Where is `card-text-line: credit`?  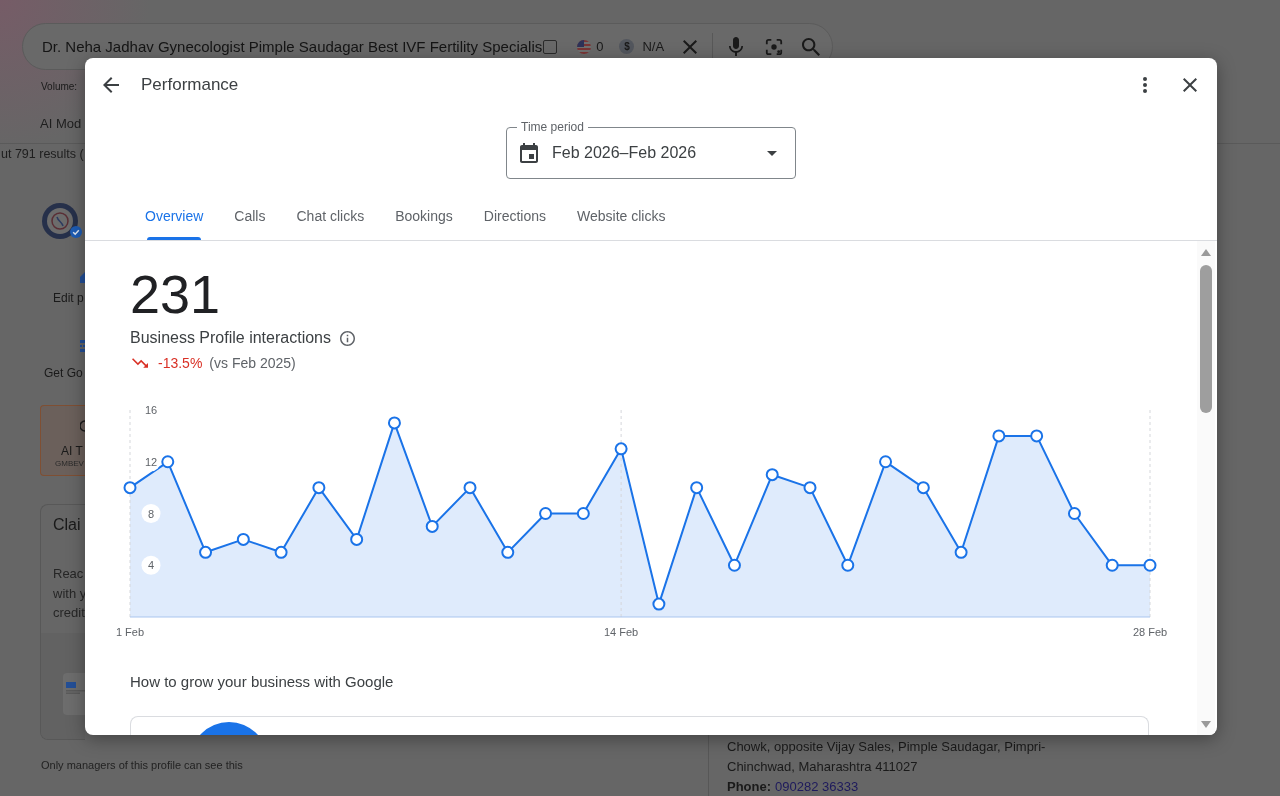 card-text-line: credit is located at coordinates (69, 613).